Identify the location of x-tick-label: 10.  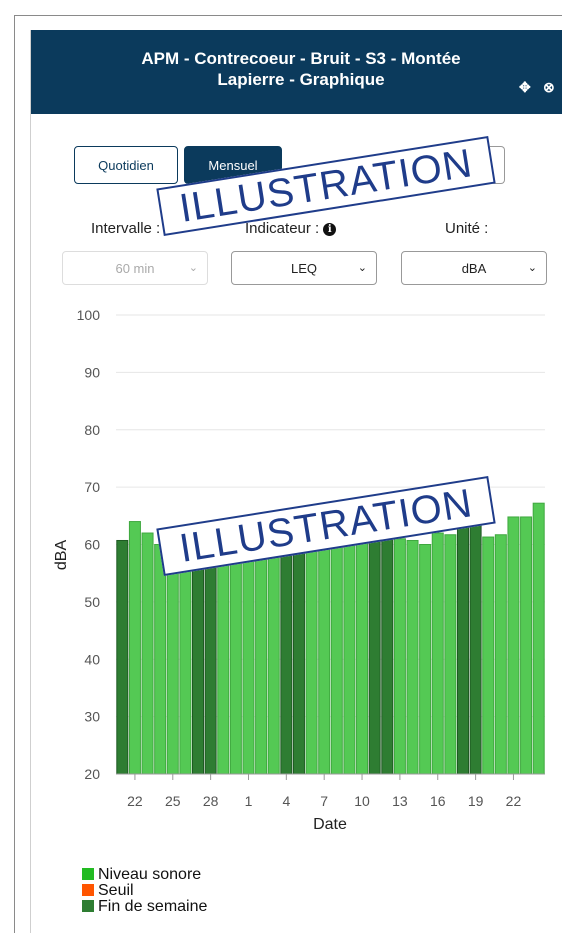
(362, 801).